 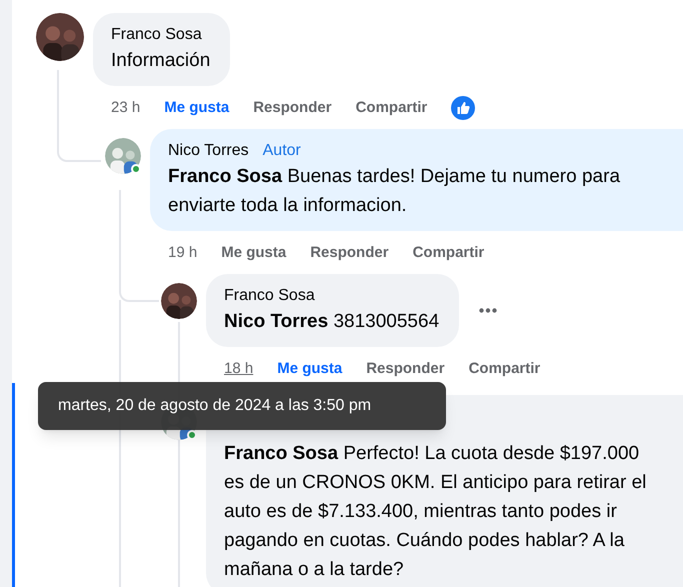 What do you see at coordinates (281, 151) in the screenshot?
I see `author-label: Autor` at bounding box center [281, 151].